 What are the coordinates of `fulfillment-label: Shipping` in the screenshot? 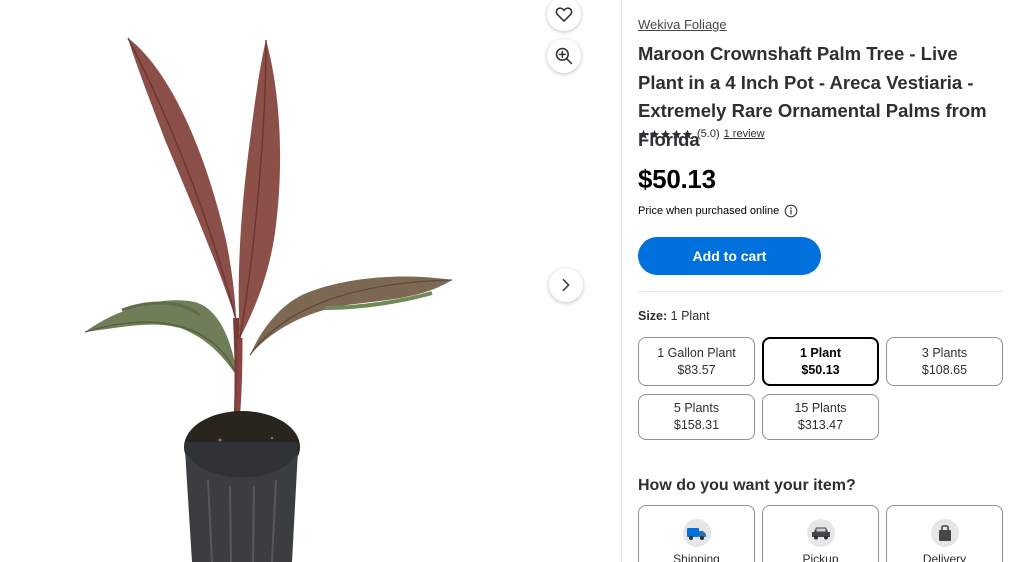 It's located at (696, 557).